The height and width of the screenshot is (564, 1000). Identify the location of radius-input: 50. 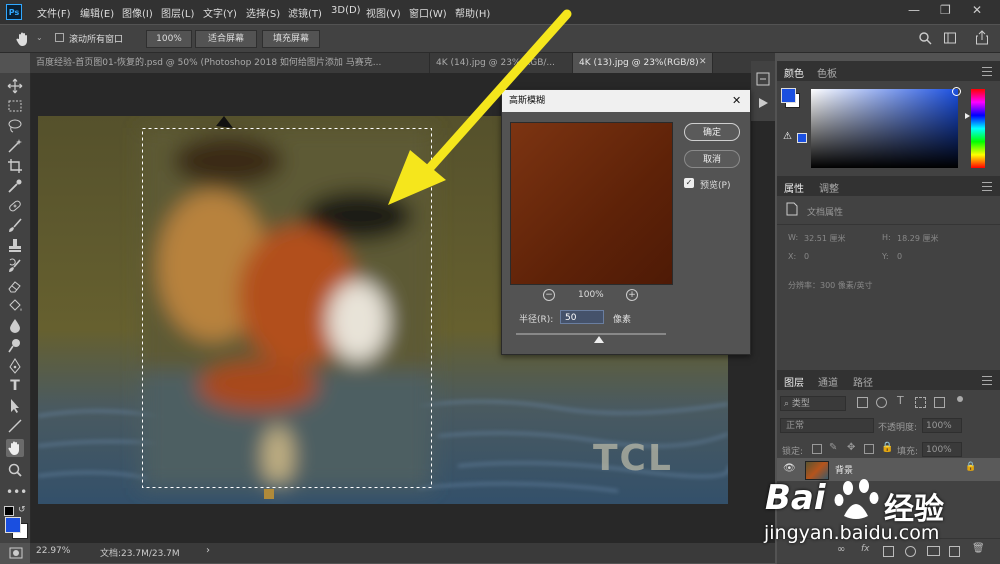
(582, 317).